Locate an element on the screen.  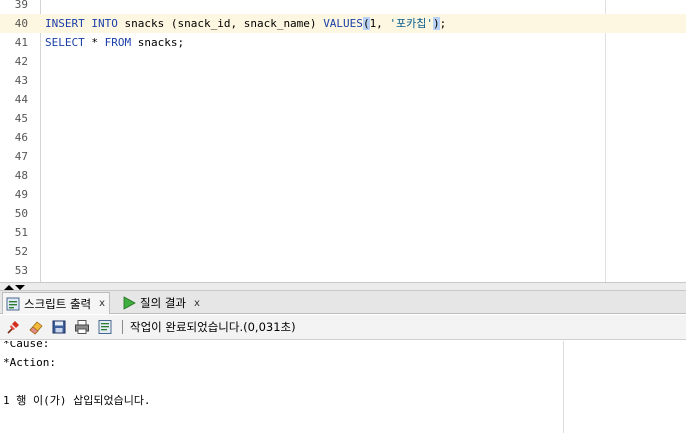
star: * is located at coordinates (94, 42).